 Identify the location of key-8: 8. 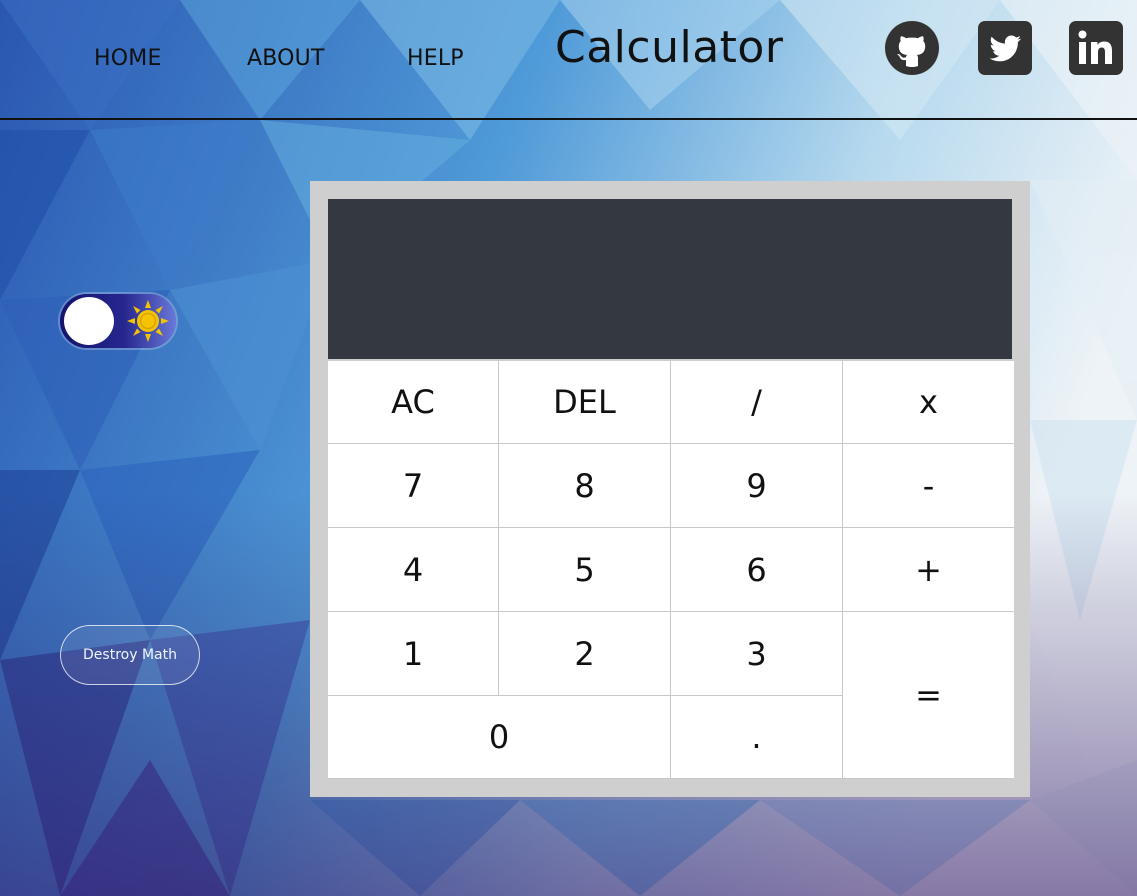
(584, 485).